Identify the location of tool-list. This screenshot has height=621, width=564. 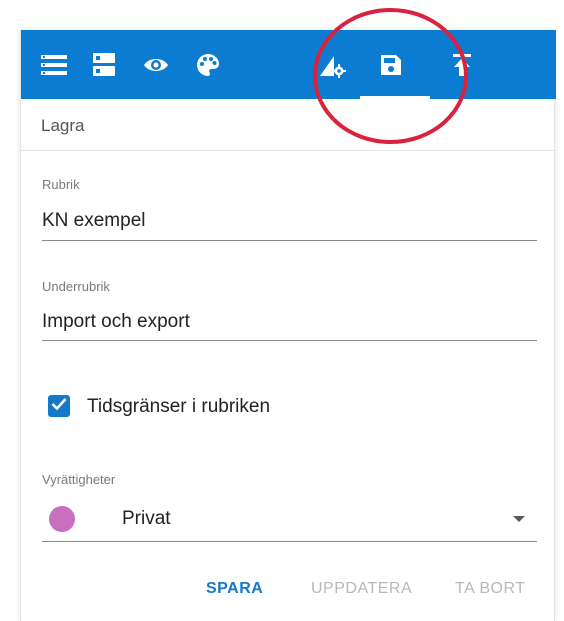
(54, 64).